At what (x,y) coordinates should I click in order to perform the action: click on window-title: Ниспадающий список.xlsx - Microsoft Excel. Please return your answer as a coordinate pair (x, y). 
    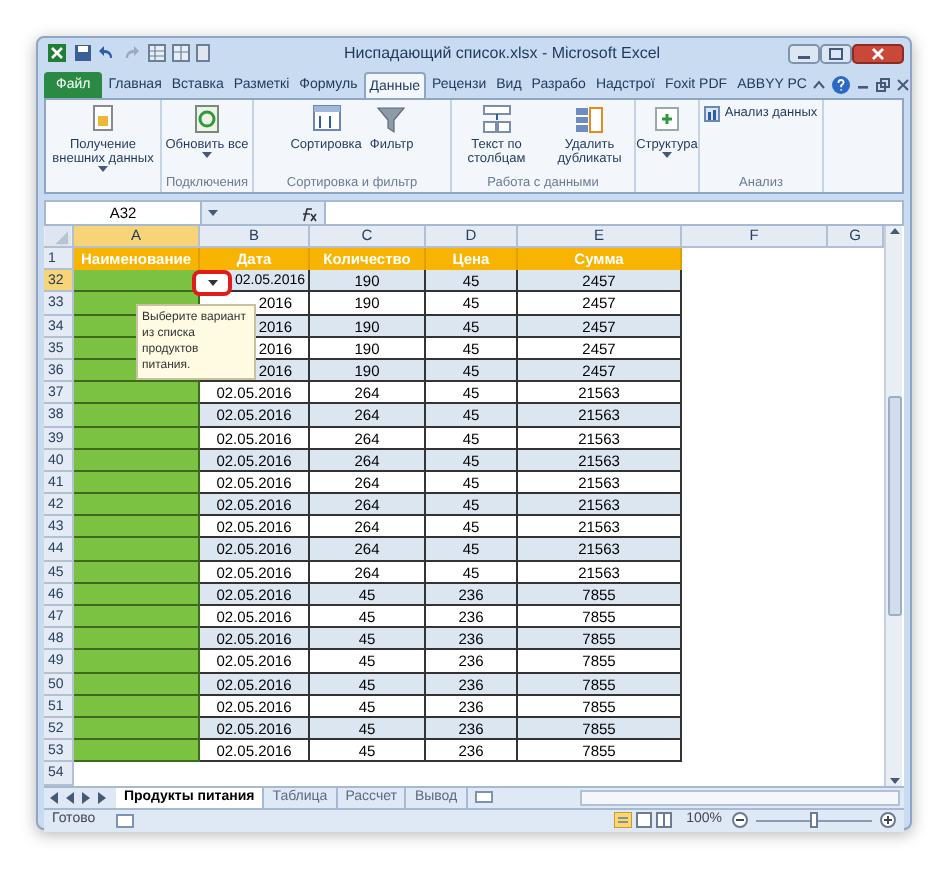
    Looking at the image, I should click on (502, 54).